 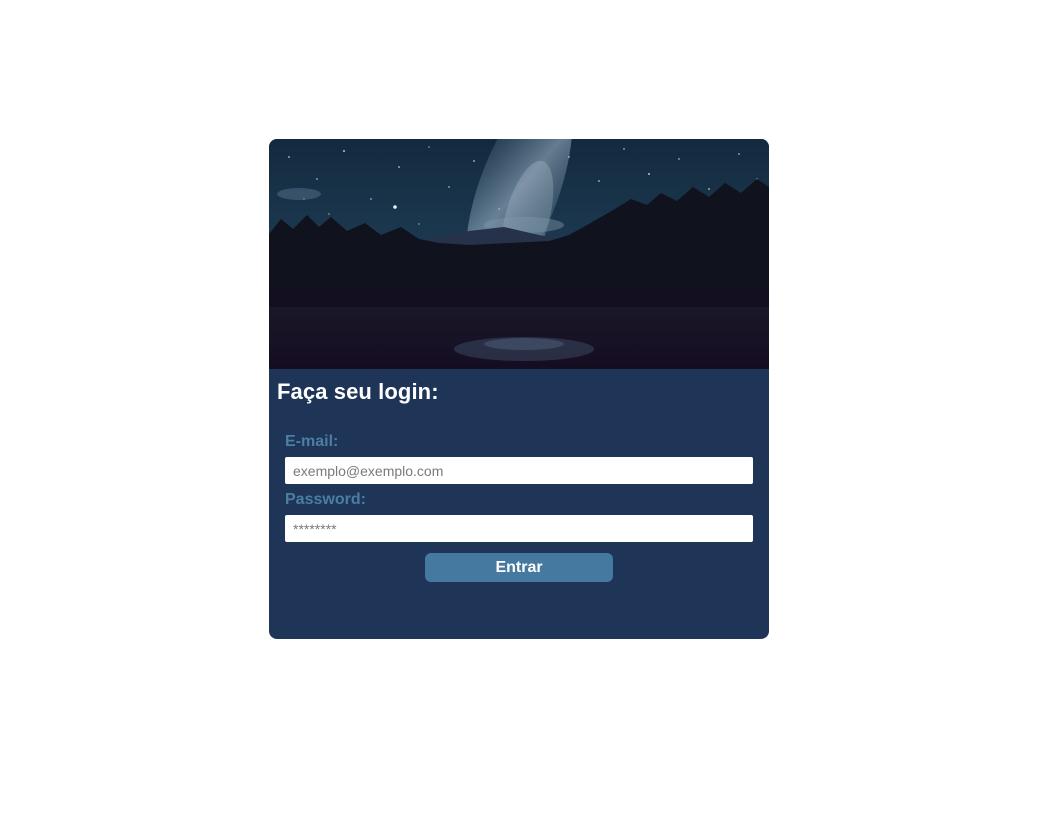 I want to click on login-submit-button: Entrar, so click(x=519, y=567).